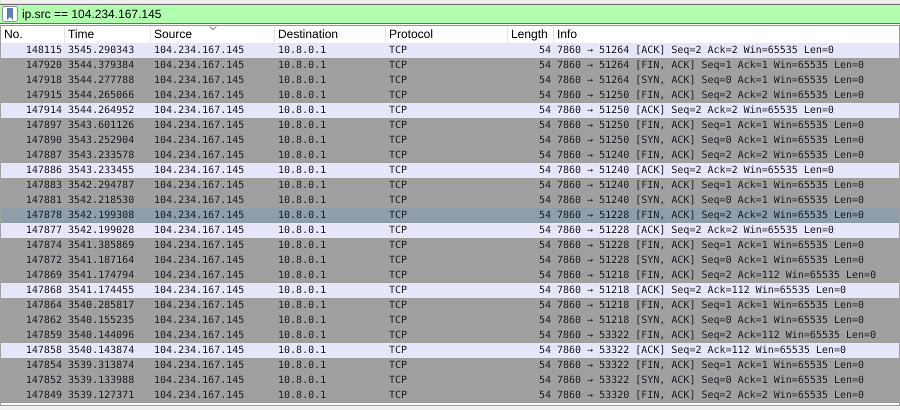  What do you see at coordinates (450, 50) in the screenshot?
I see `packet-row: 148115 3545.290343 104.234.167.145 10.8.0.1 TCP 54 7860 → 51264 [ACK] Seq=2 Ack=2 Win=65535 Len=0` at bounding box center [450, 50].